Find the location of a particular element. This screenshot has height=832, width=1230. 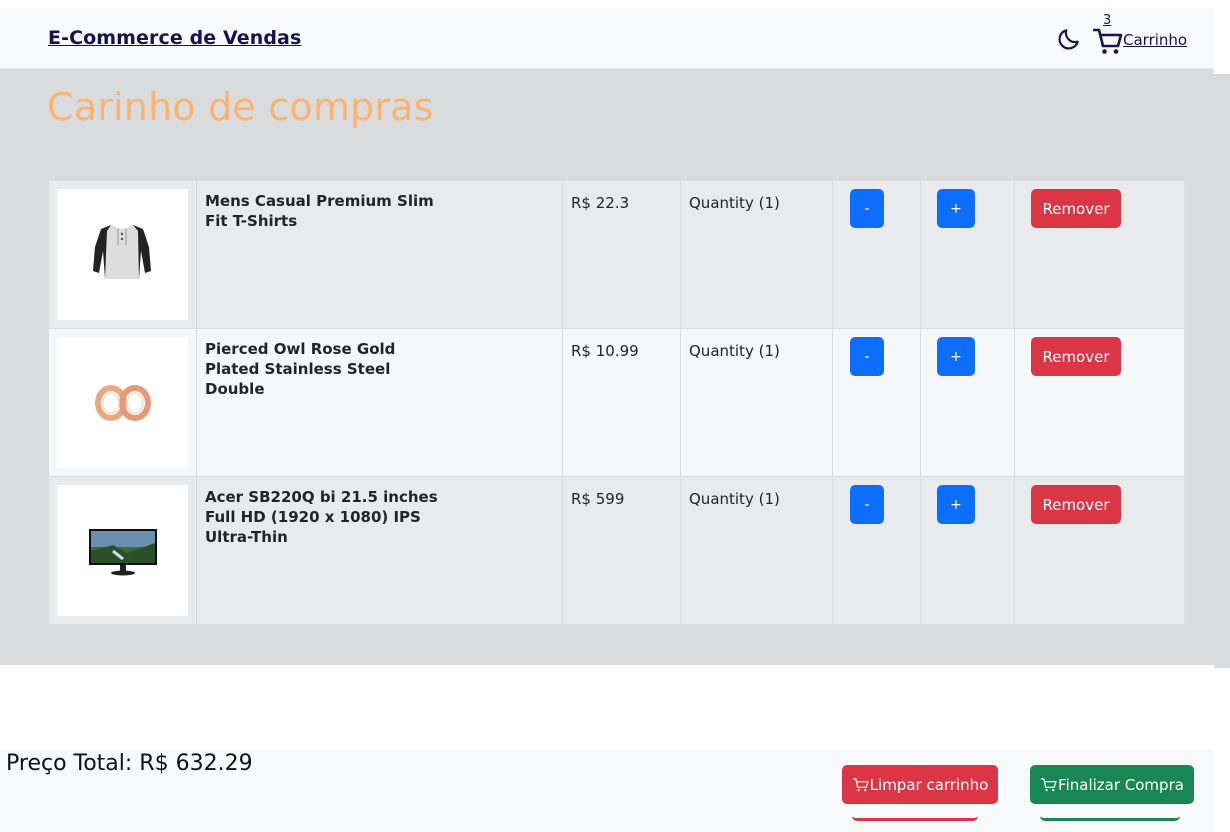

product-price: R$ 10.99 is located at coordinates (605, 351).